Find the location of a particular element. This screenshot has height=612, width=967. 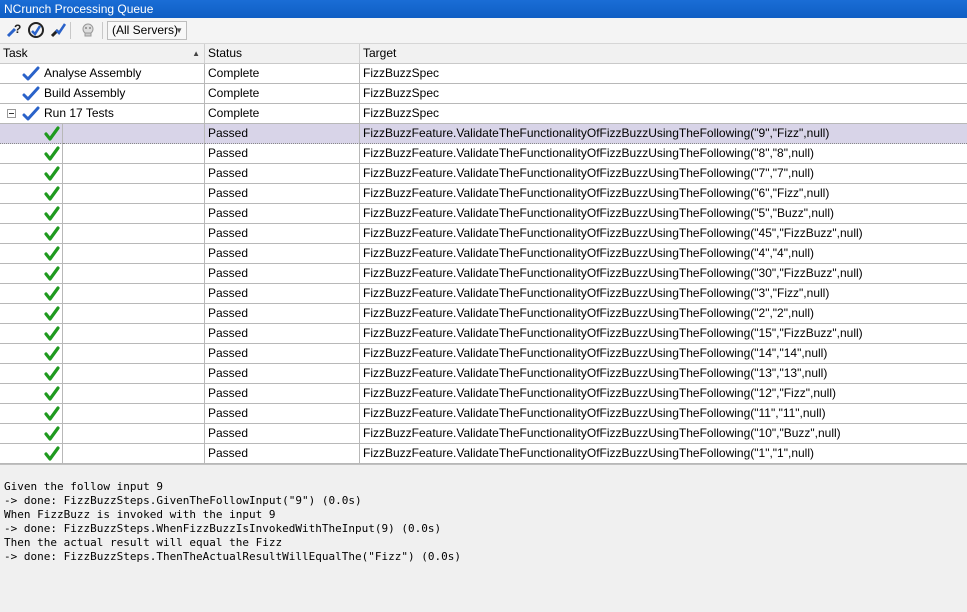

tests-icon is located at coordinates (58, 30).